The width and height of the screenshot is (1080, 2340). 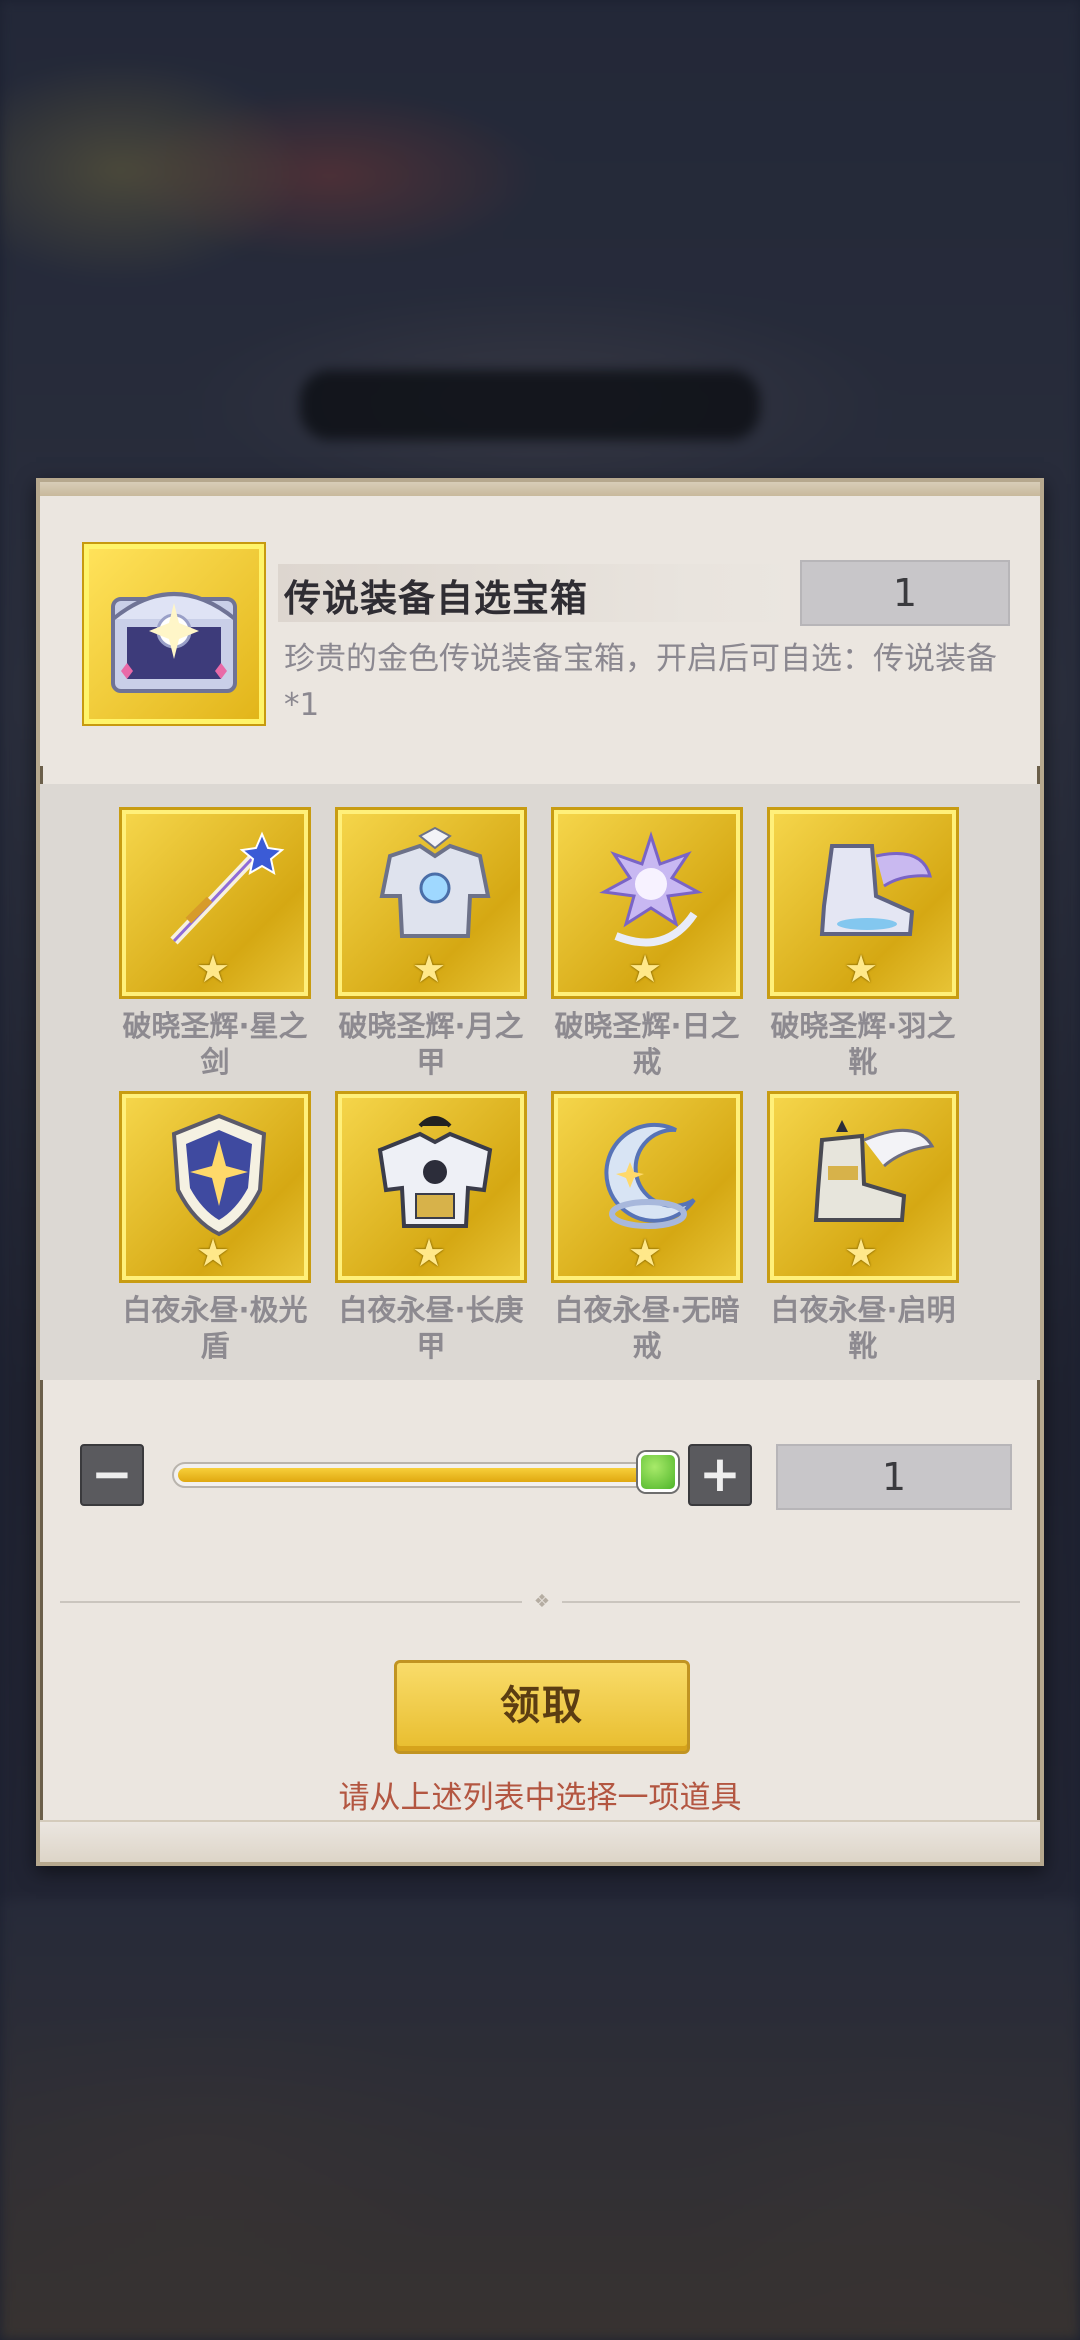 What do you see at coordinates (227, 888) in the screenshot?
I see `star-sword-icon` at bounding box center [227, 888].